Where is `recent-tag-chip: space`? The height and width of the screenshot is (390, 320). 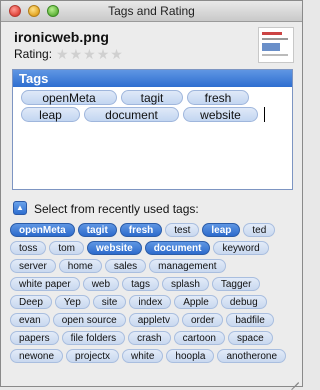 recent-tag-chip: space is located at coordinates (250, 338).